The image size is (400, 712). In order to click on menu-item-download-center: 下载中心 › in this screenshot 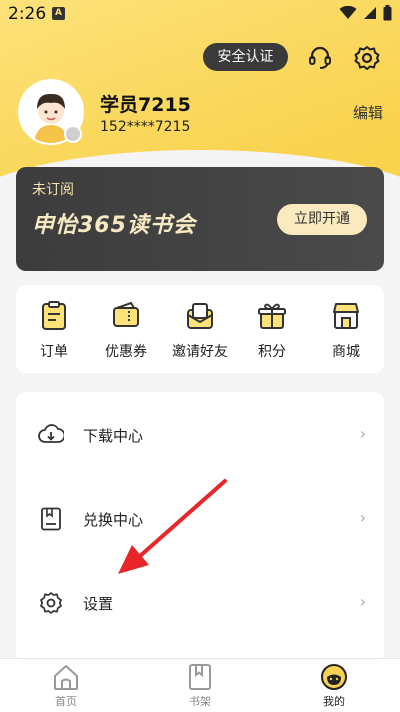, I will do `click(200, 435)`.